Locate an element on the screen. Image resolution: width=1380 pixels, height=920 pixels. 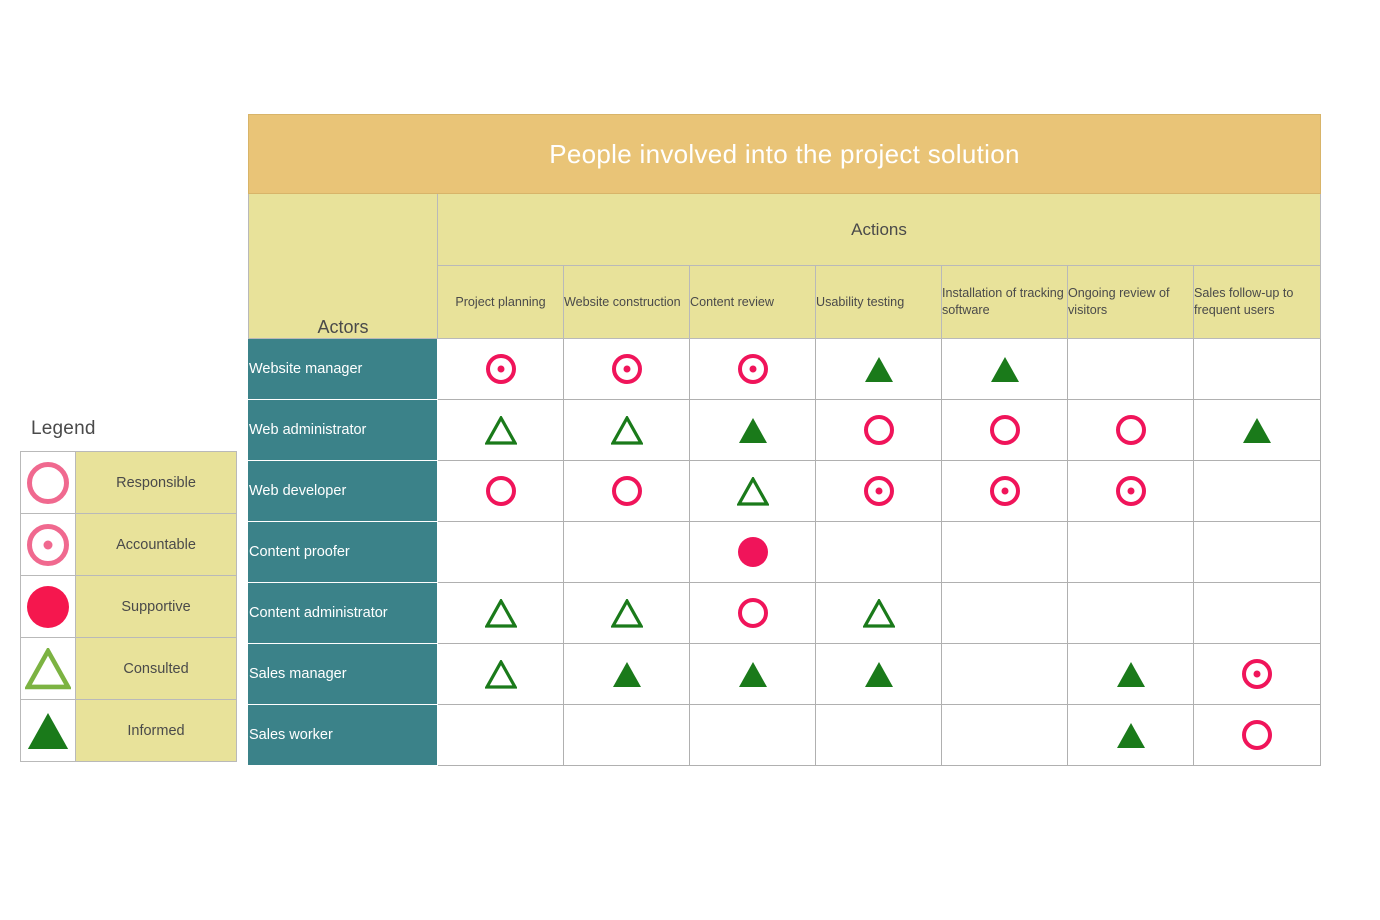
cell-r6-c3 is located at coordinates (752, 674).